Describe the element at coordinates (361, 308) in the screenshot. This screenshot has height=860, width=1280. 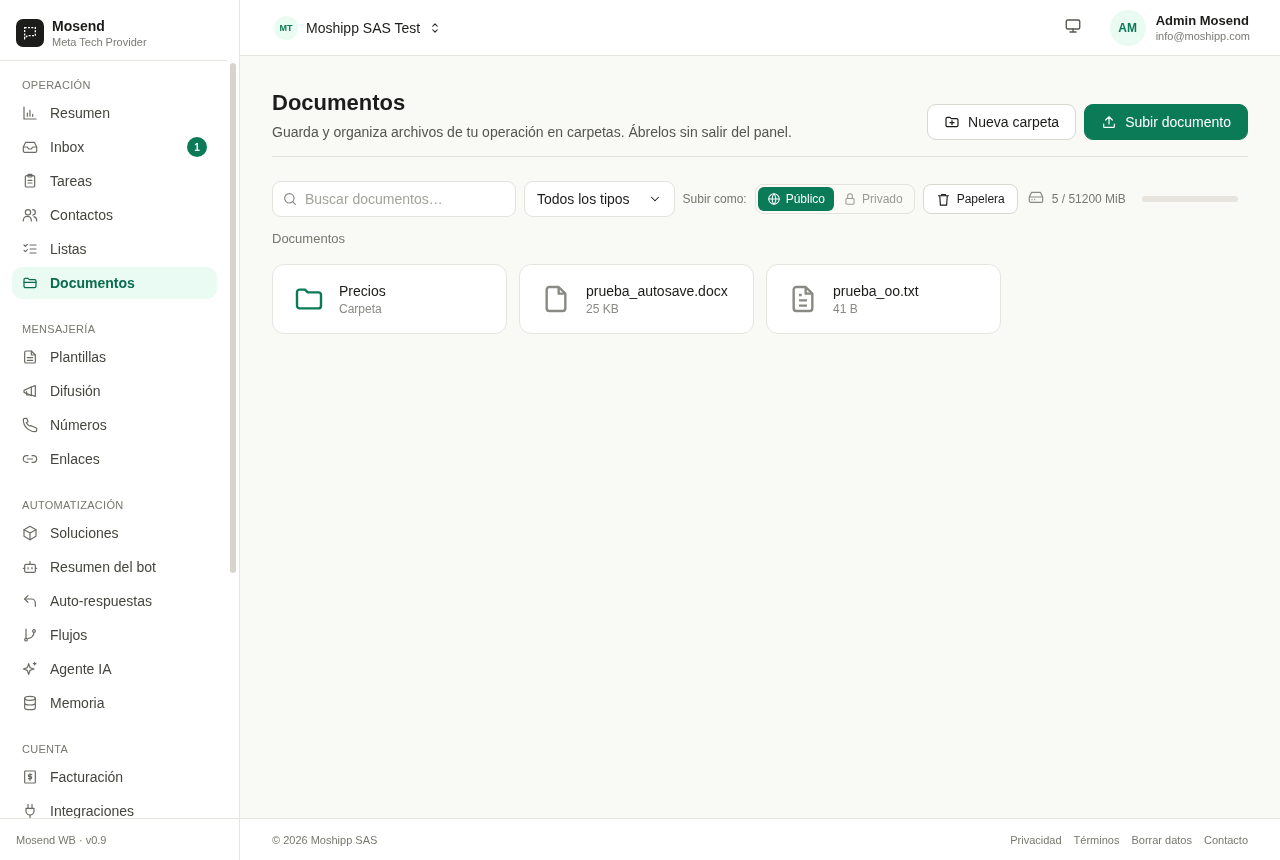
I see `item-meta: Carpeta` at that location.